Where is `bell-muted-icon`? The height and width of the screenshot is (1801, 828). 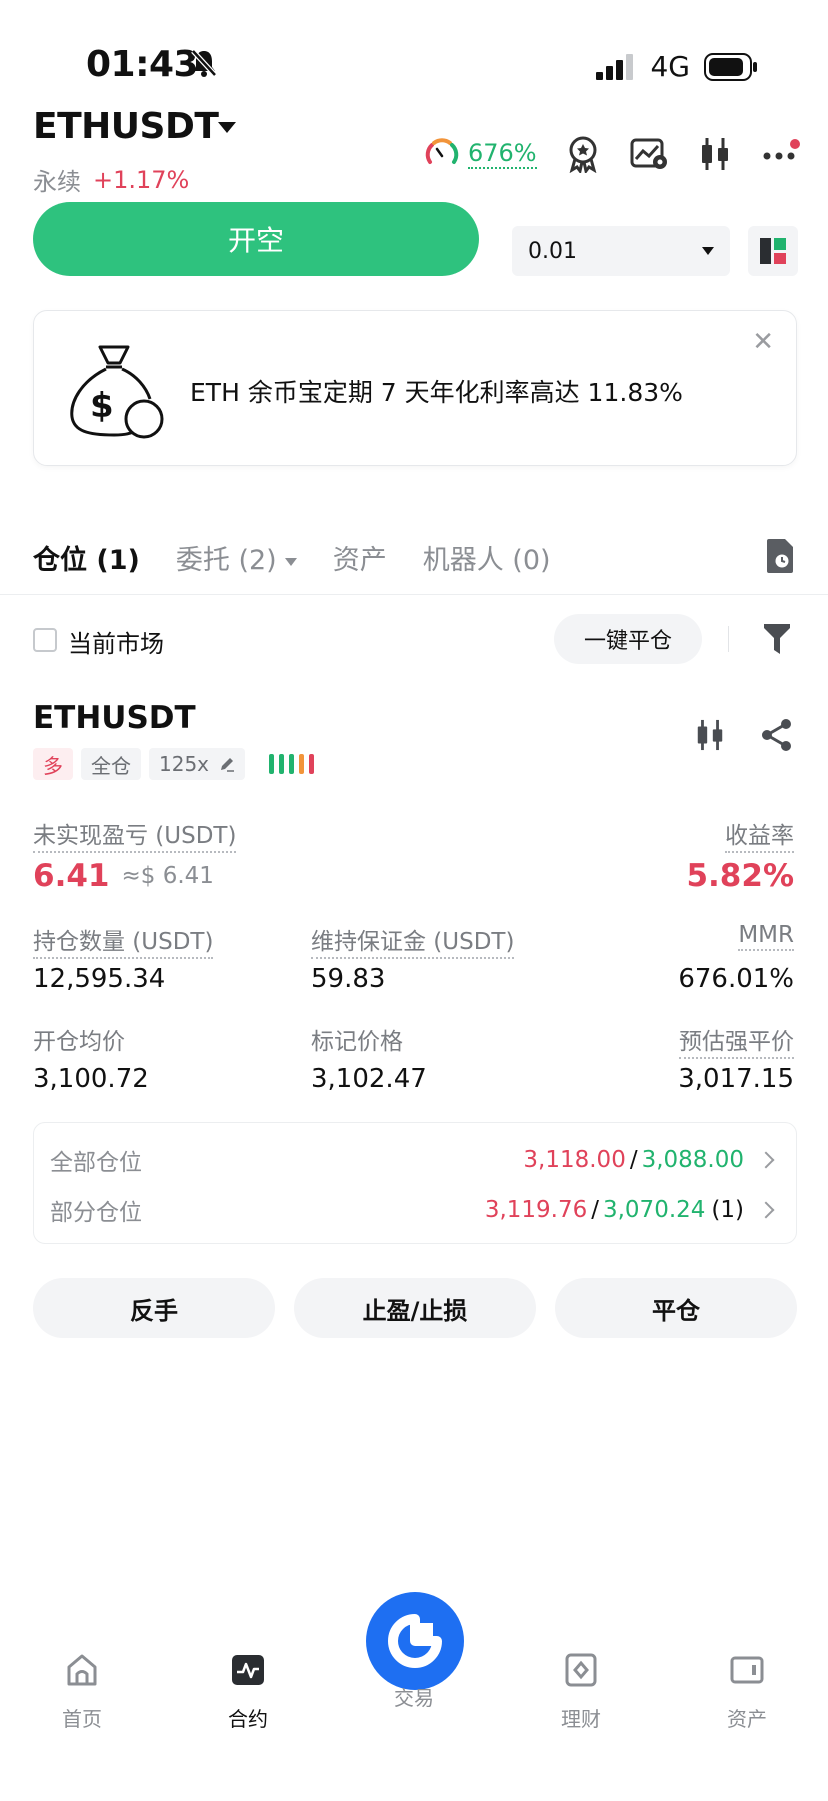 bell-muted-icon is located at coordinates (204, 63).